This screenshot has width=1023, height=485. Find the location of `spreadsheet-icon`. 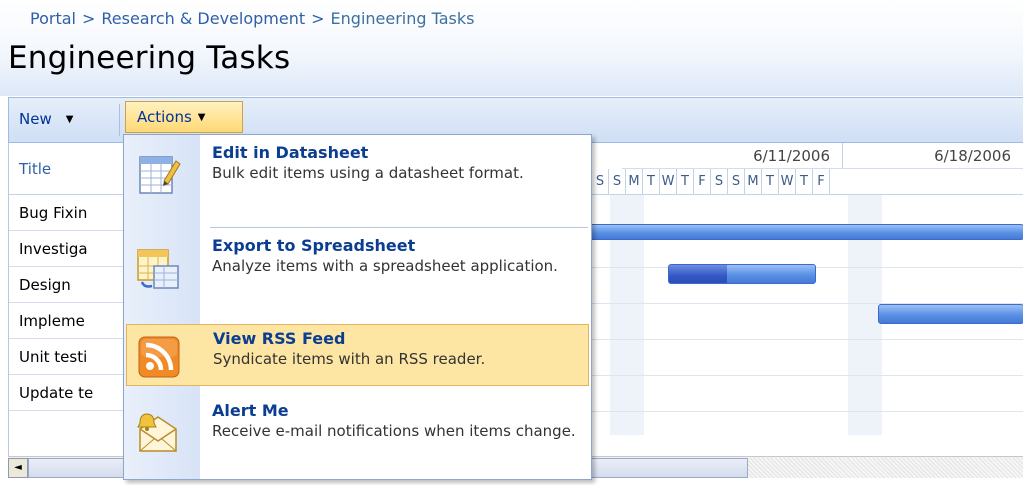

spreadsheet-icon is located at coordinates (158, 269).